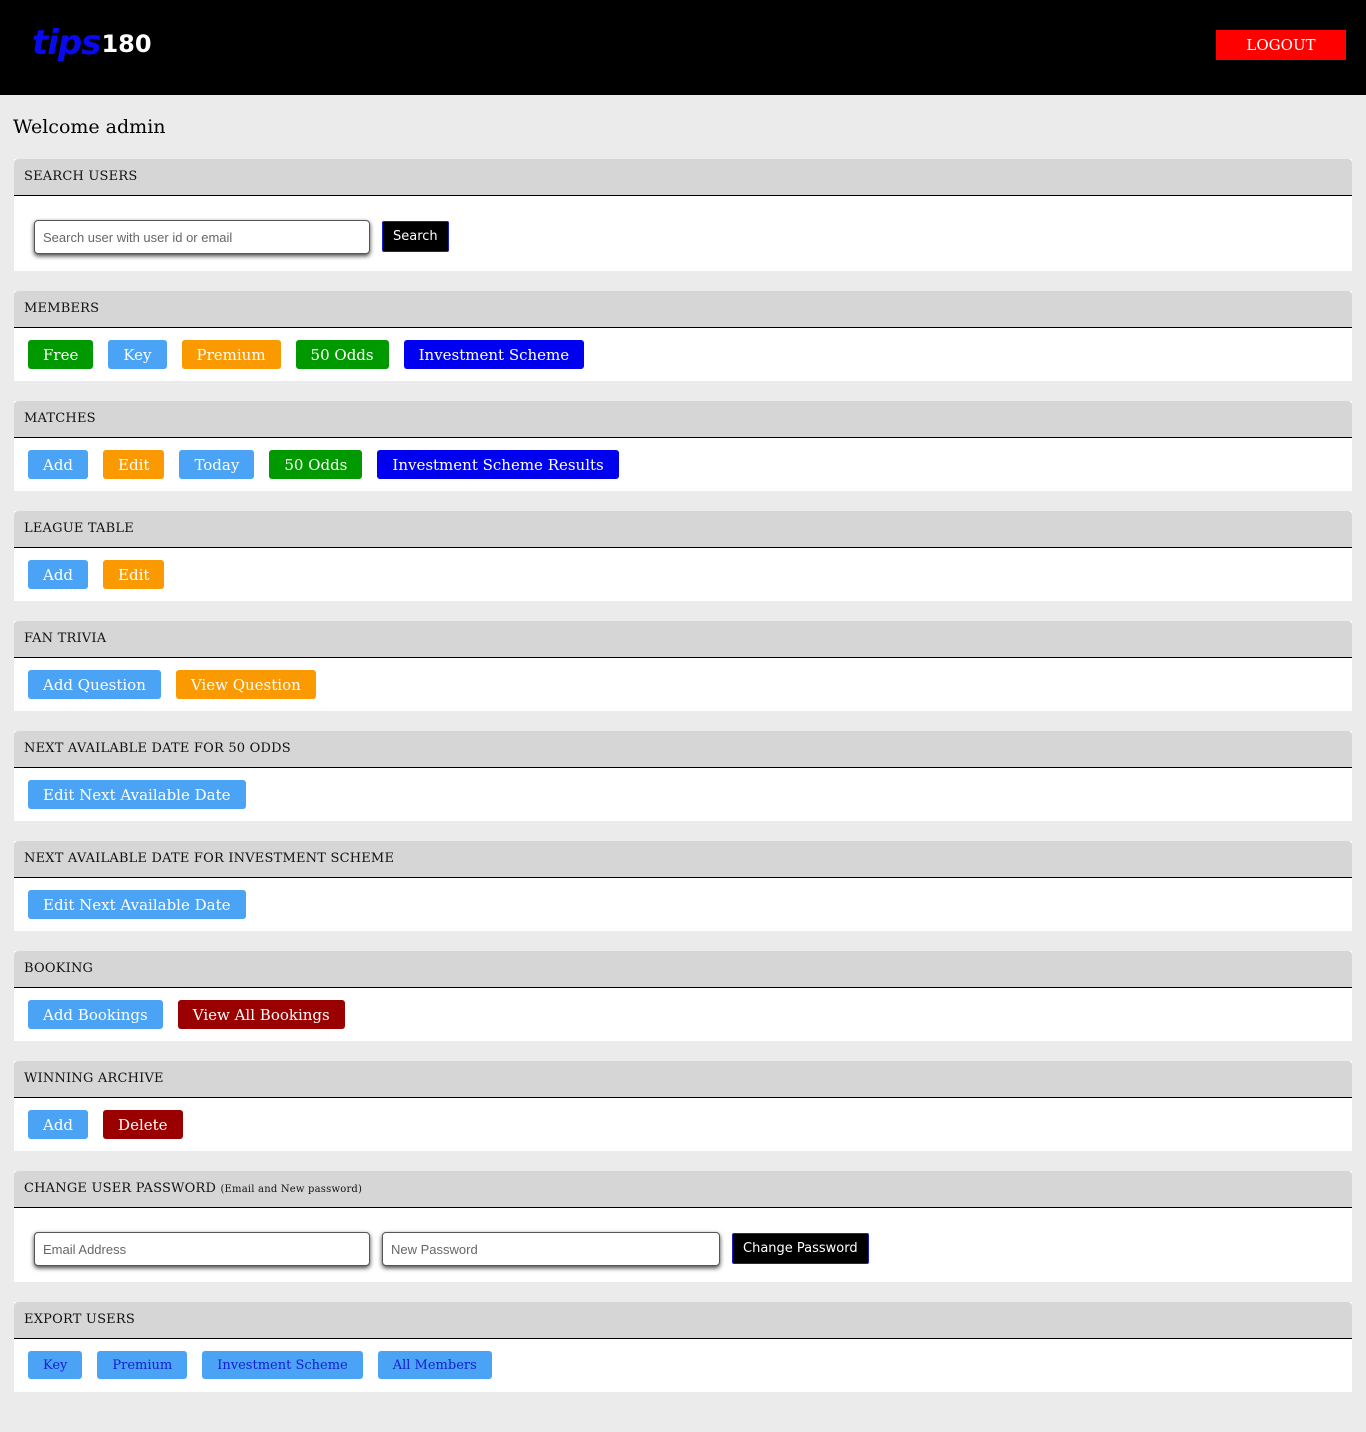  What do you see at coordinates (120, 1188) in the screenshot?
I see `panel-title-text: CHANGE USER PASSWORD` at bounding box center [120, 1188].